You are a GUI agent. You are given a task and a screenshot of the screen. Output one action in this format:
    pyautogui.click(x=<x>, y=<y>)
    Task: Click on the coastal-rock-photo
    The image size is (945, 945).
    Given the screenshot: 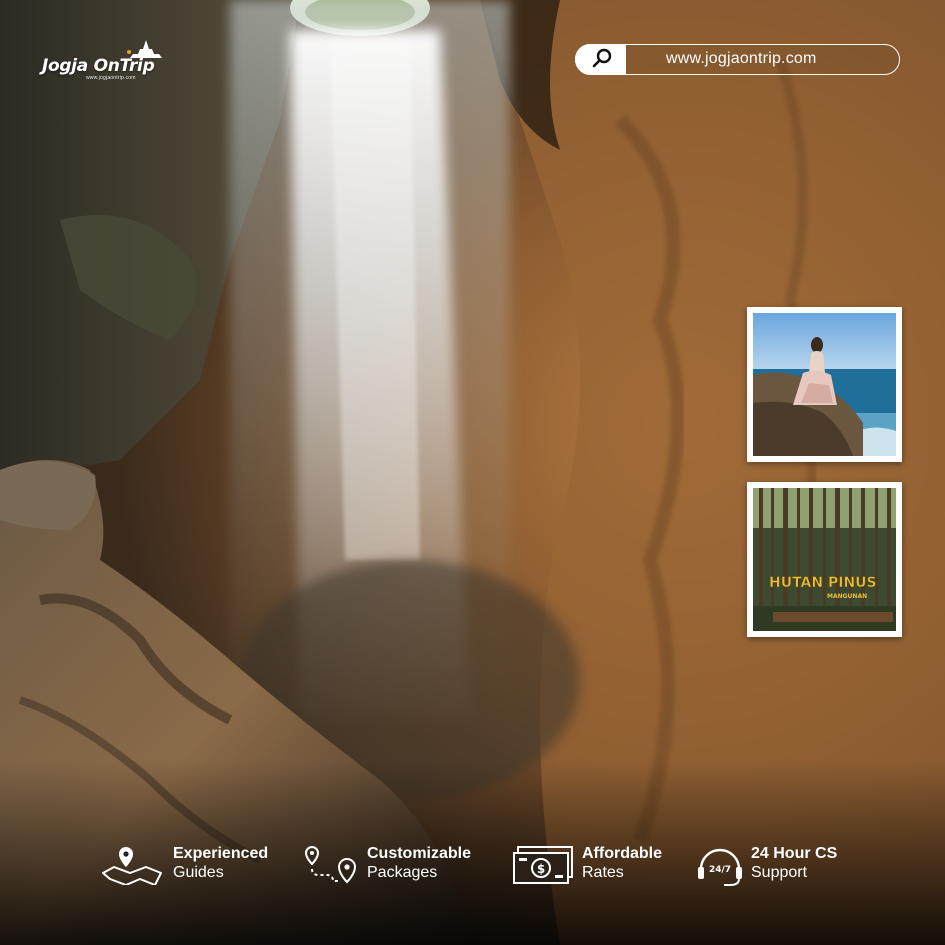 What is the action you would take?
    pyautogui.click(x=824, y=384)
    